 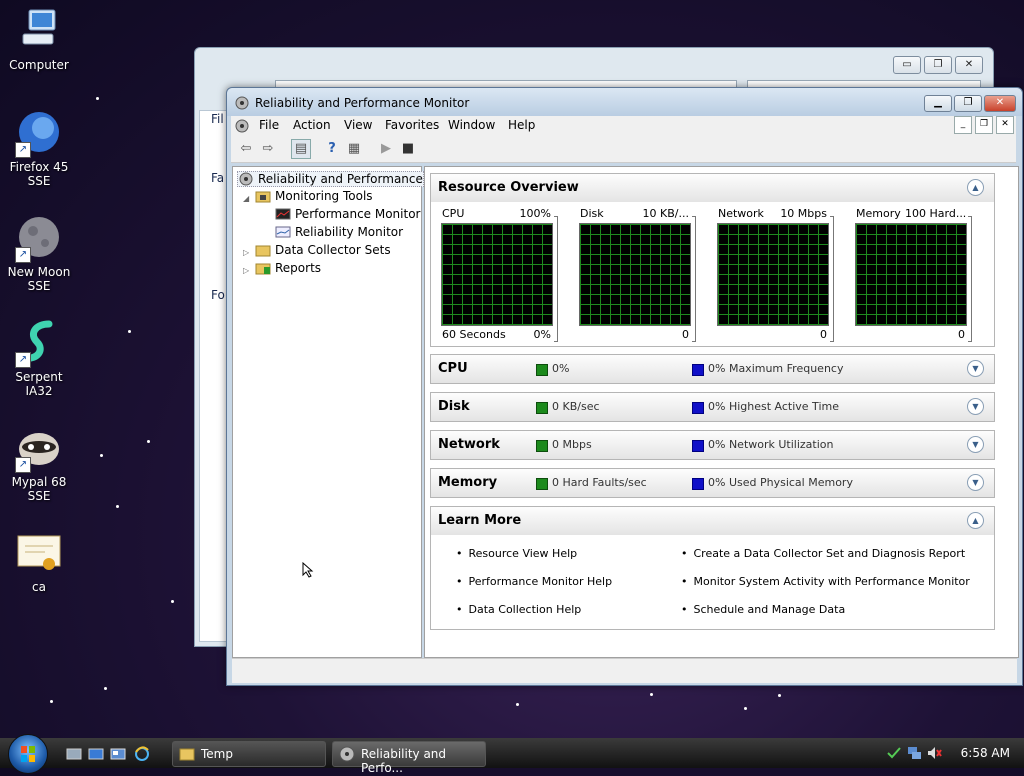 What do you see at coordinates (985, 753) in the screenshot?
I see `clock: 6:58 AM` at bounding box center [985, 753].